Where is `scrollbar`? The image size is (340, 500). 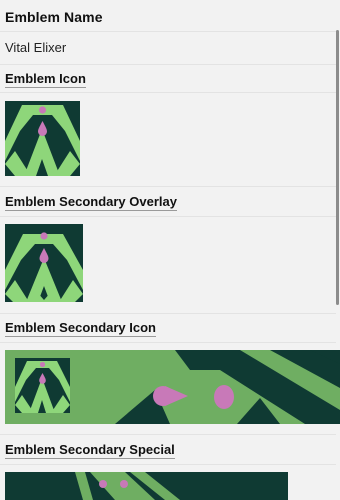 scrollbar is located at coordinates (337, 167).